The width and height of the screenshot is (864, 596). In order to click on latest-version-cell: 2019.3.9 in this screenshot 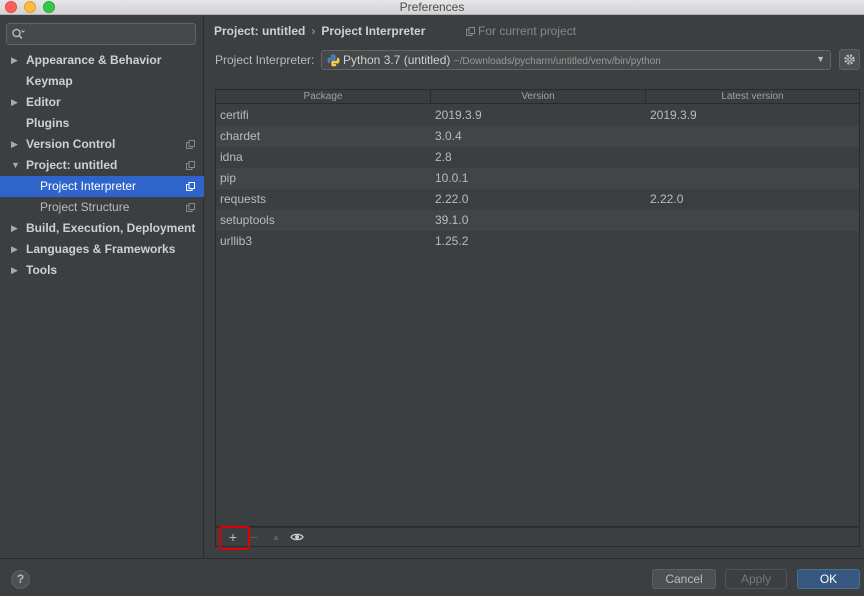, I will do `click(673, 115)`.